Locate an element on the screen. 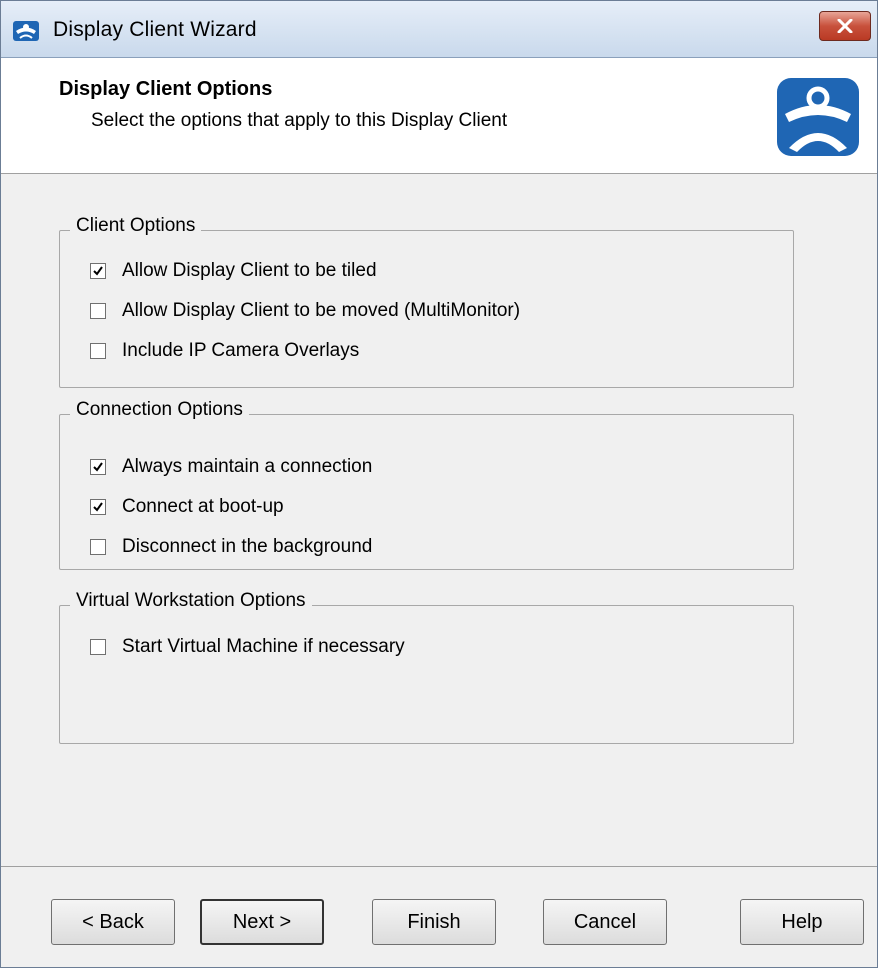  checkbox-always-maintain is located at coordinates (98, 467).